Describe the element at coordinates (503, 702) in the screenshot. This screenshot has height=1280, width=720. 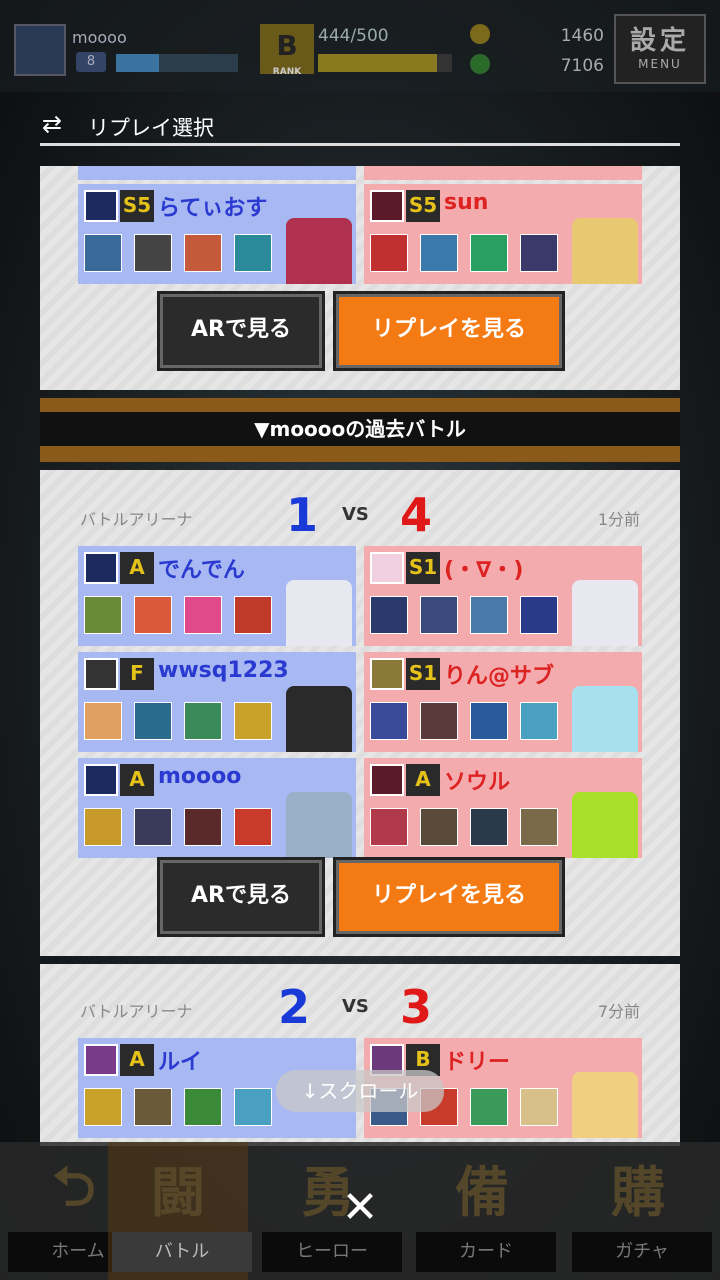
I see `player-slot: S1 りん@サブ` at that location.